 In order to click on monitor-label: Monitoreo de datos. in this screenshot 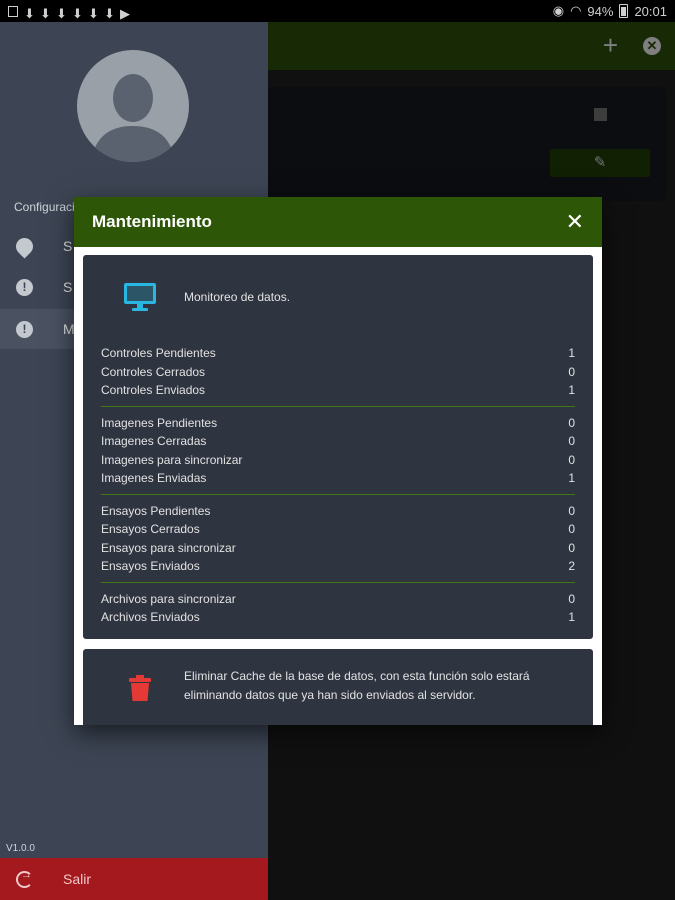, I will do `click(237, 297)`.